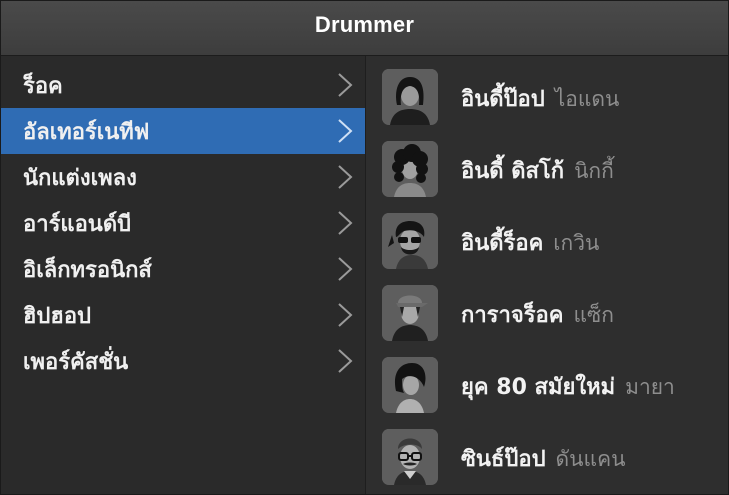 This screenshot has width=729, height=495. What do you see at coordinates (410, 169) in the screenshot?
I see `drummer-avatar-curly-hair-icon` at bounding box center [410, 169].